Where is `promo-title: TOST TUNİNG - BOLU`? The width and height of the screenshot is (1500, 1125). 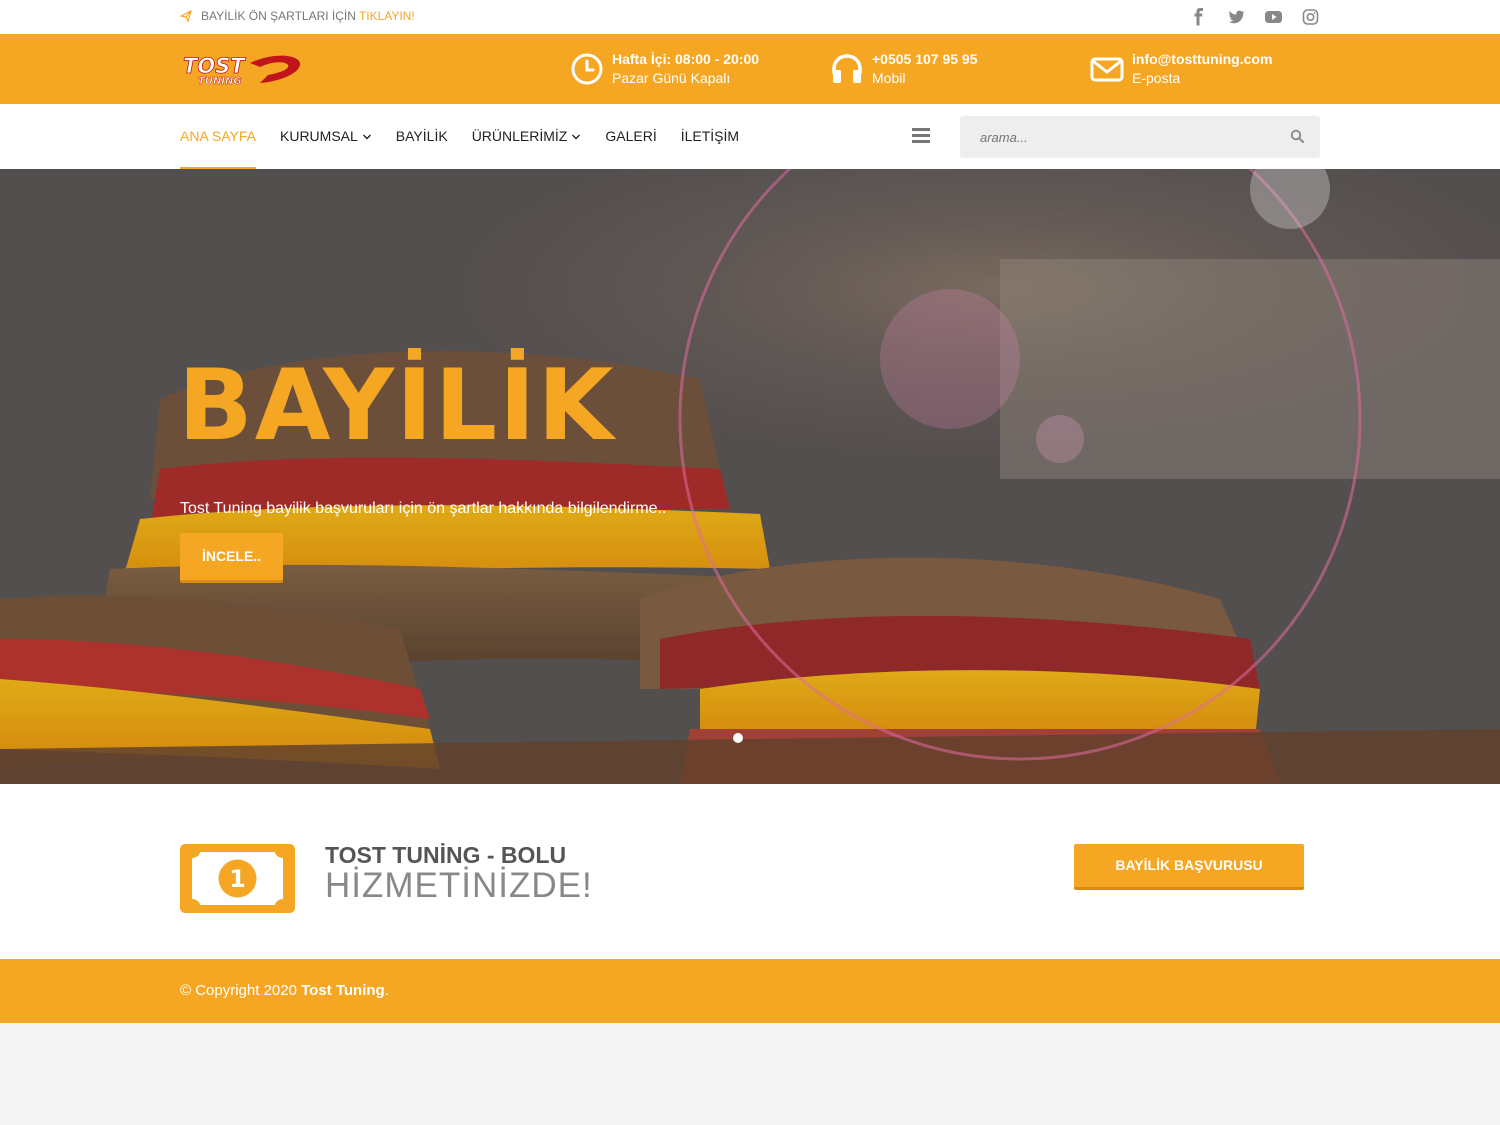 promo-title: TOST TUNİNG - BOLU is located at coordinates (446, 855).